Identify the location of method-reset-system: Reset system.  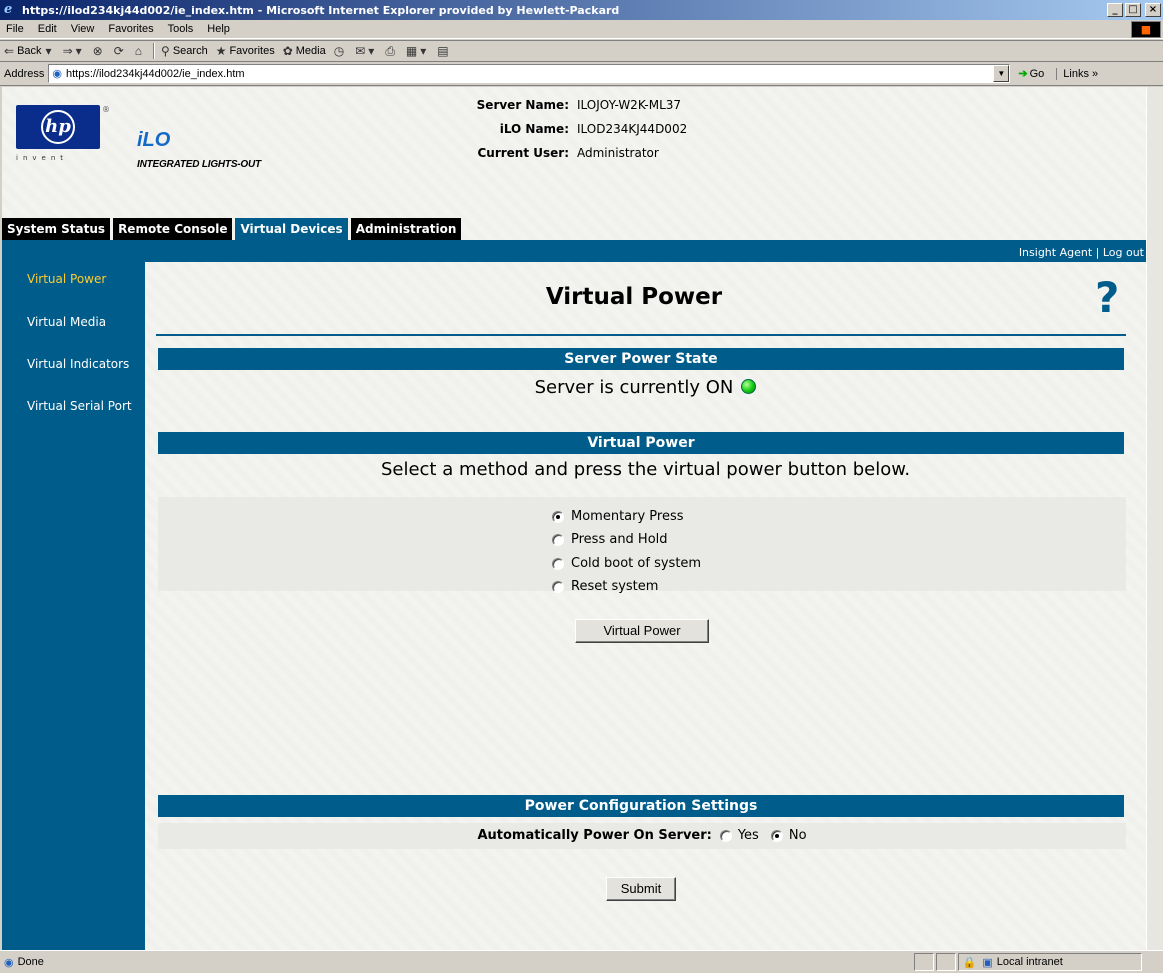
(605, 586).